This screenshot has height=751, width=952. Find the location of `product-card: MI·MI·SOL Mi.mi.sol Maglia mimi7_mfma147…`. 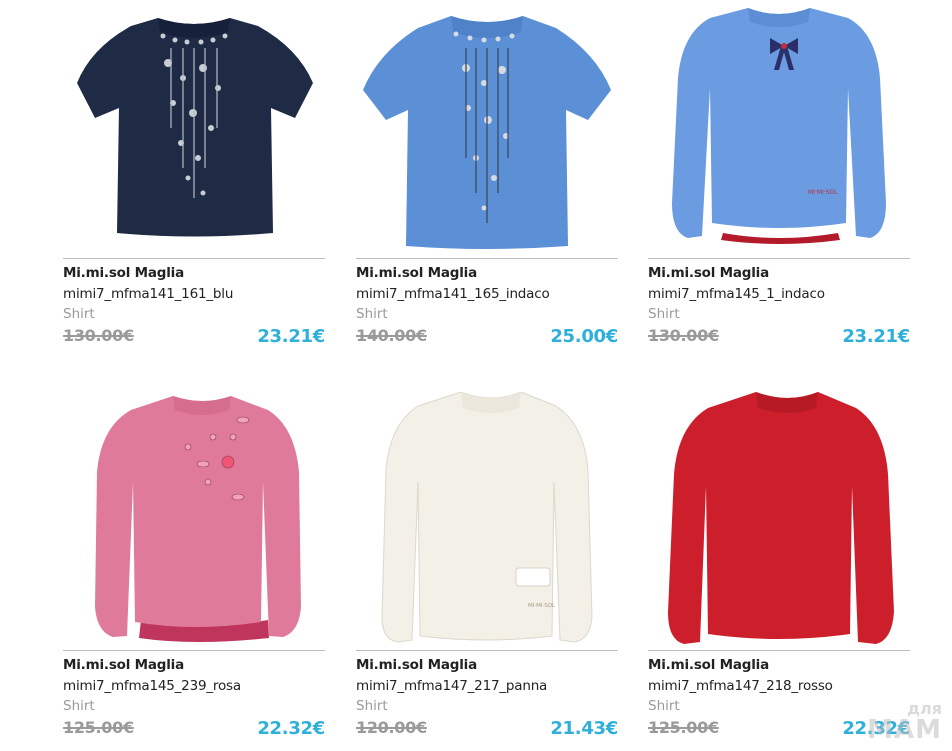

product-card: MI·MI·SOL Mi.mi.sol Maglia mimi7_mfma147… is located at coordinates (487, 568).